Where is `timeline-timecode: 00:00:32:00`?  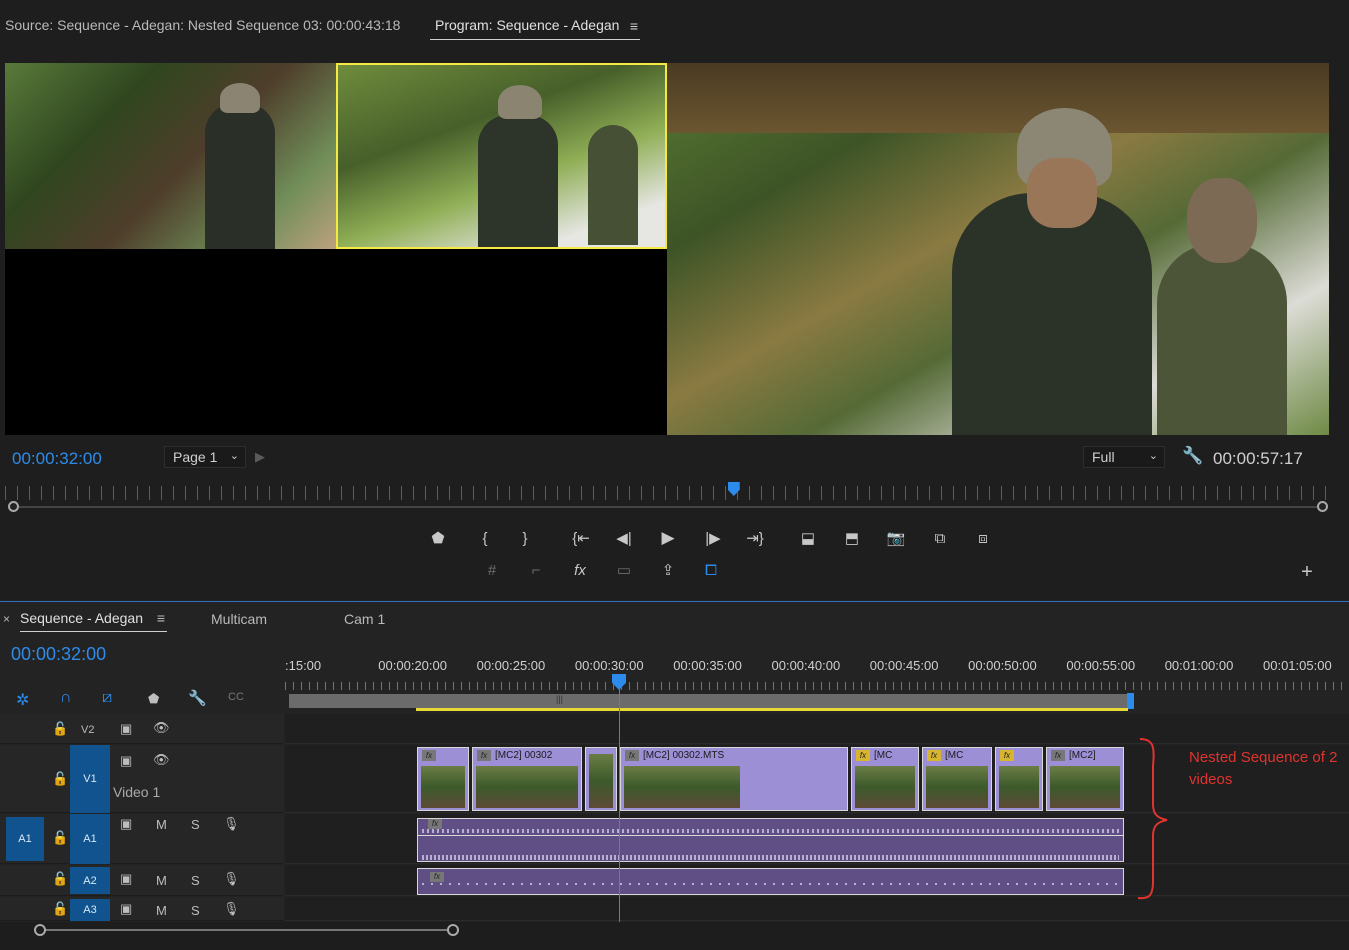 timeline-timecode: 00:00:32:00 is located at coordinates (58, 654).